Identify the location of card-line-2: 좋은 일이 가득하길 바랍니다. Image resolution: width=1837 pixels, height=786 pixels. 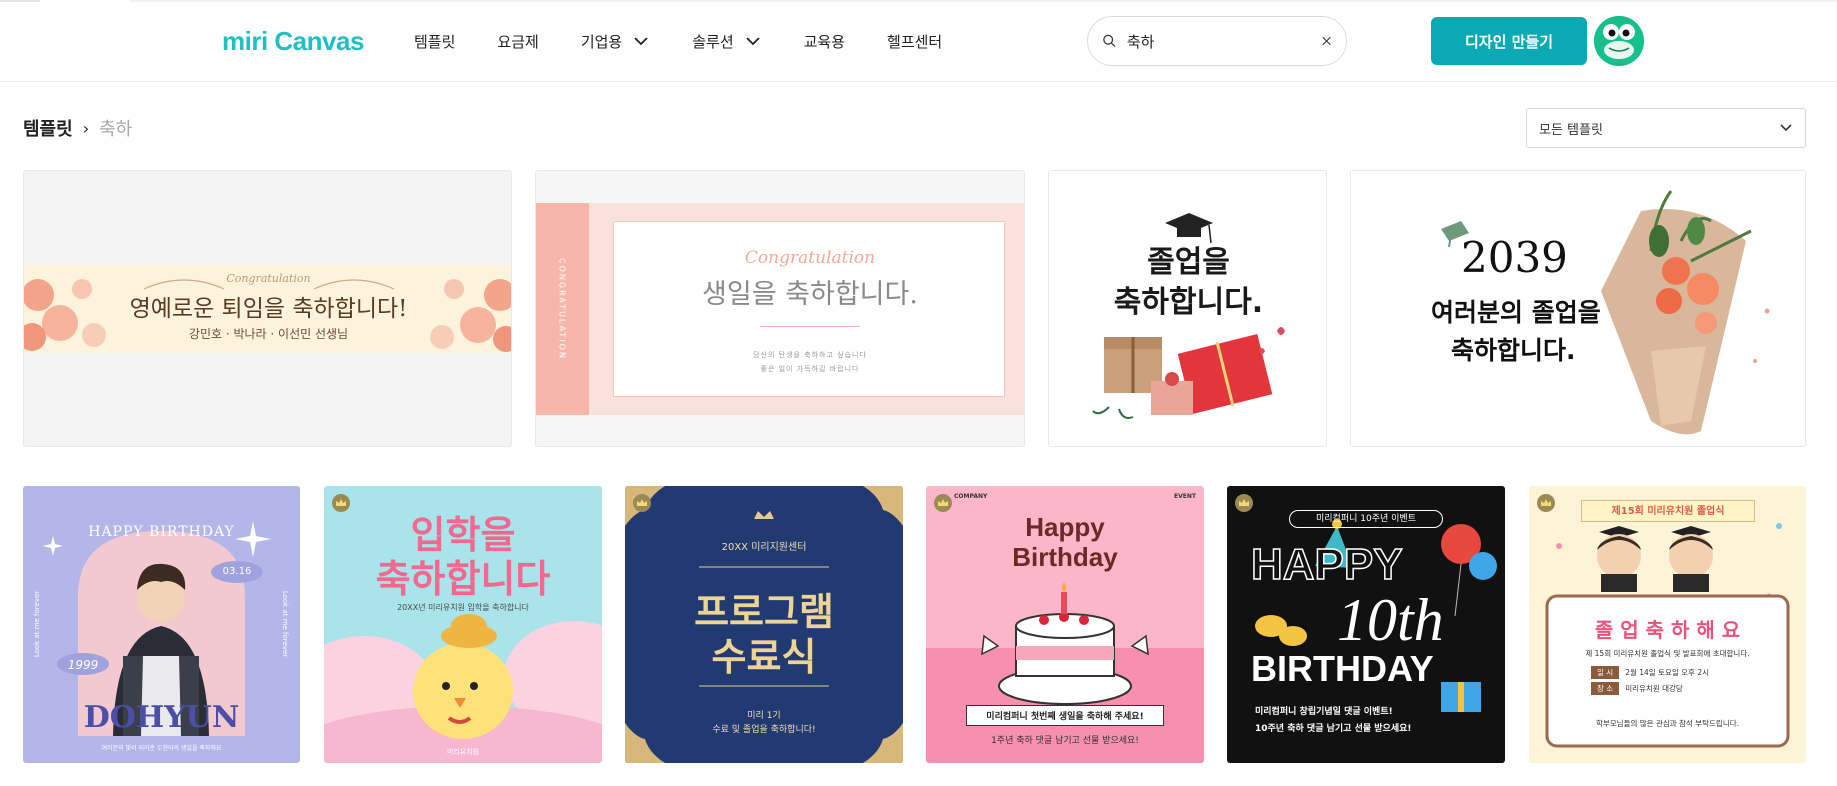
(810, 369).